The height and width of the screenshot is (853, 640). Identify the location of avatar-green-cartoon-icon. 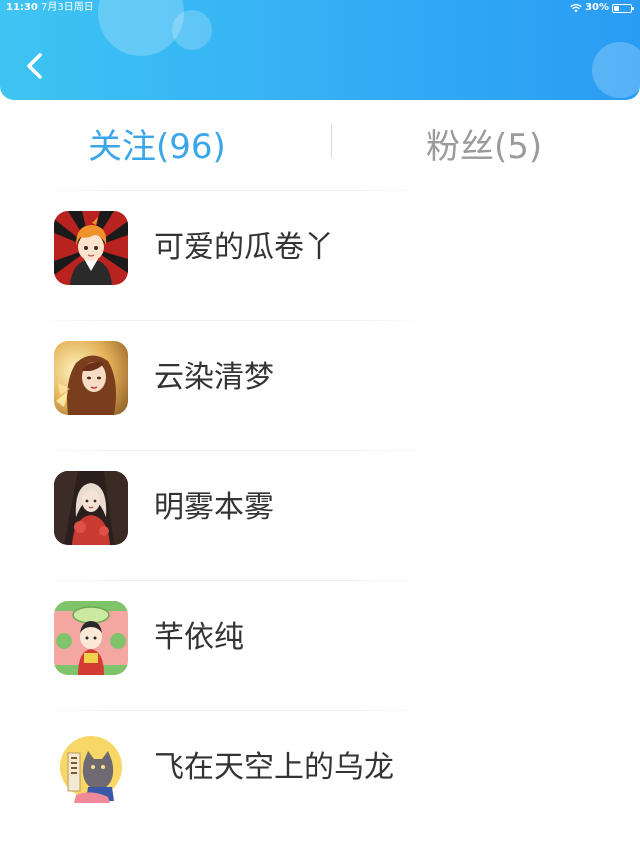
(91, 638).